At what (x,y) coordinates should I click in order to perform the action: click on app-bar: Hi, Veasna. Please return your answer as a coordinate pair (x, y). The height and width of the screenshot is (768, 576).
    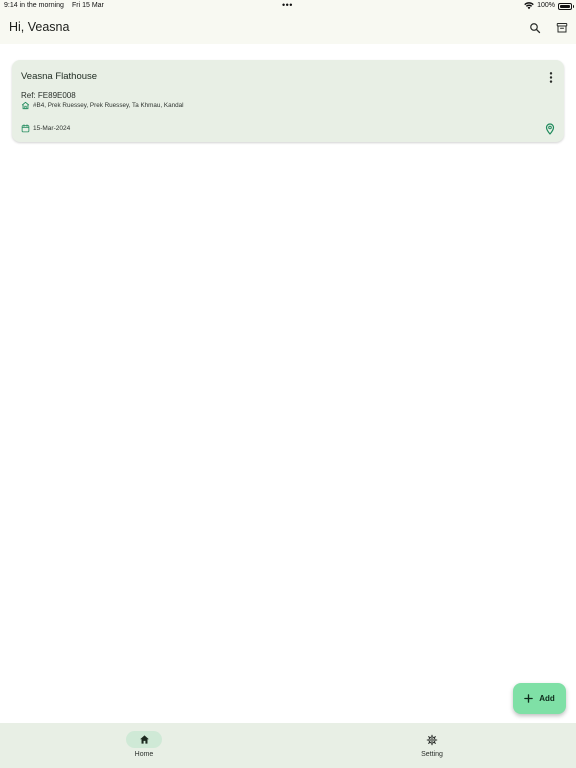
    Looking at the image, I should click on (288, 28).